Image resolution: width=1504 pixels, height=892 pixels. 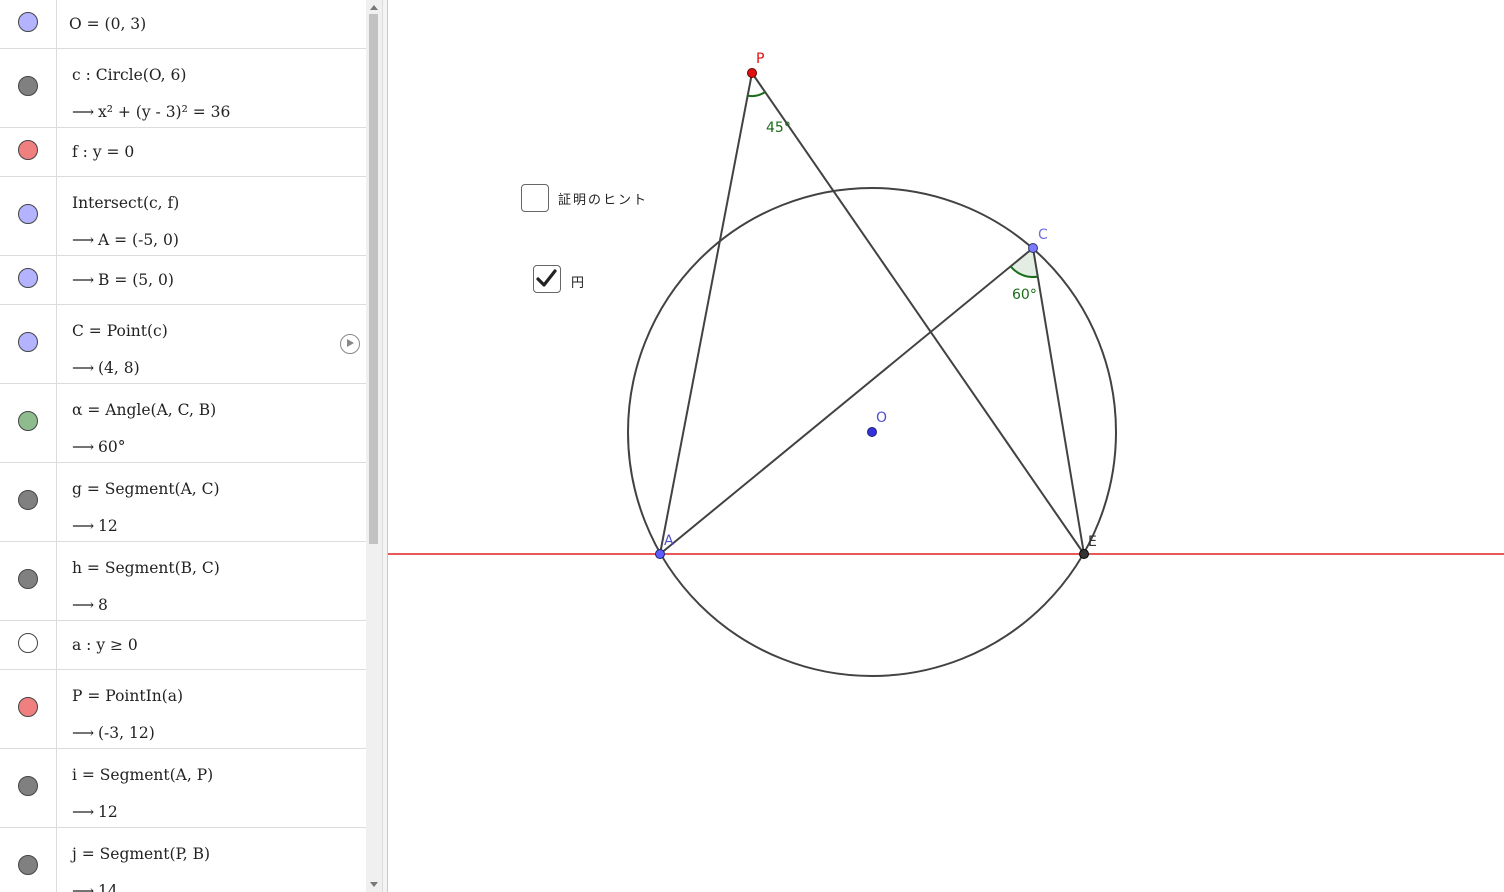 I want to click on algebra-row: f : y = 0, so click(x=183, y=152).